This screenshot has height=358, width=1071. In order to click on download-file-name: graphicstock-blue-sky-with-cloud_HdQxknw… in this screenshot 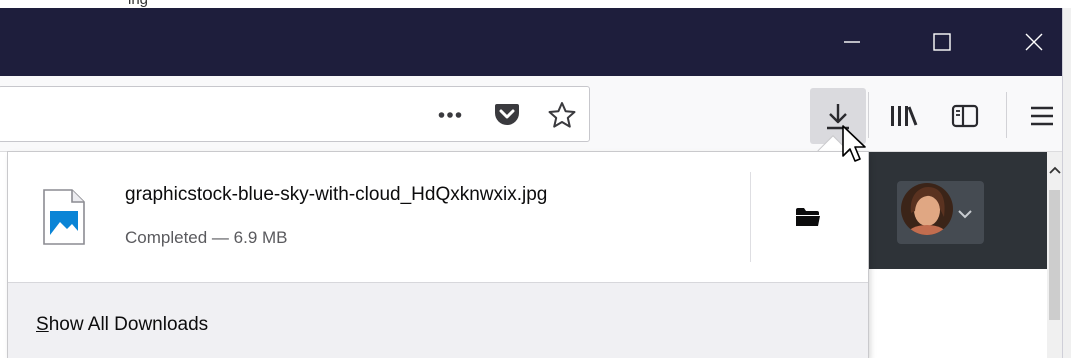, I will do `click(336, 194)`.